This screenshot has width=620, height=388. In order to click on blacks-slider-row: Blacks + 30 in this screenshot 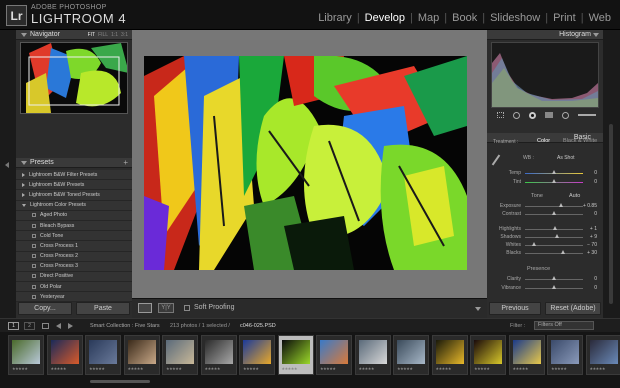, I will do `click(545, 254)`.